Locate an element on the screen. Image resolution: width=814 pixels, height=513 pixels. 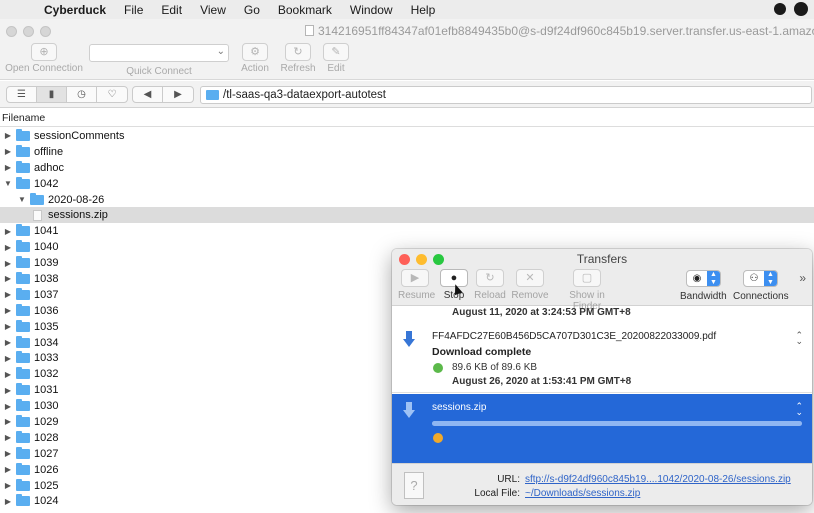
reload-icon: ↻ is located at coordinates (490, 278).